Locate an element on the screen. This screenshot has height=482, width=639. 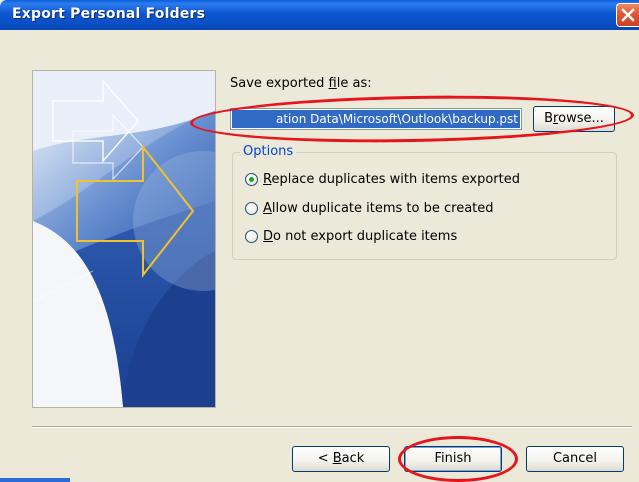
file-path-input: ation Data\Microsoft\Outlook\backup.pst is located at coordinates (376, 119).